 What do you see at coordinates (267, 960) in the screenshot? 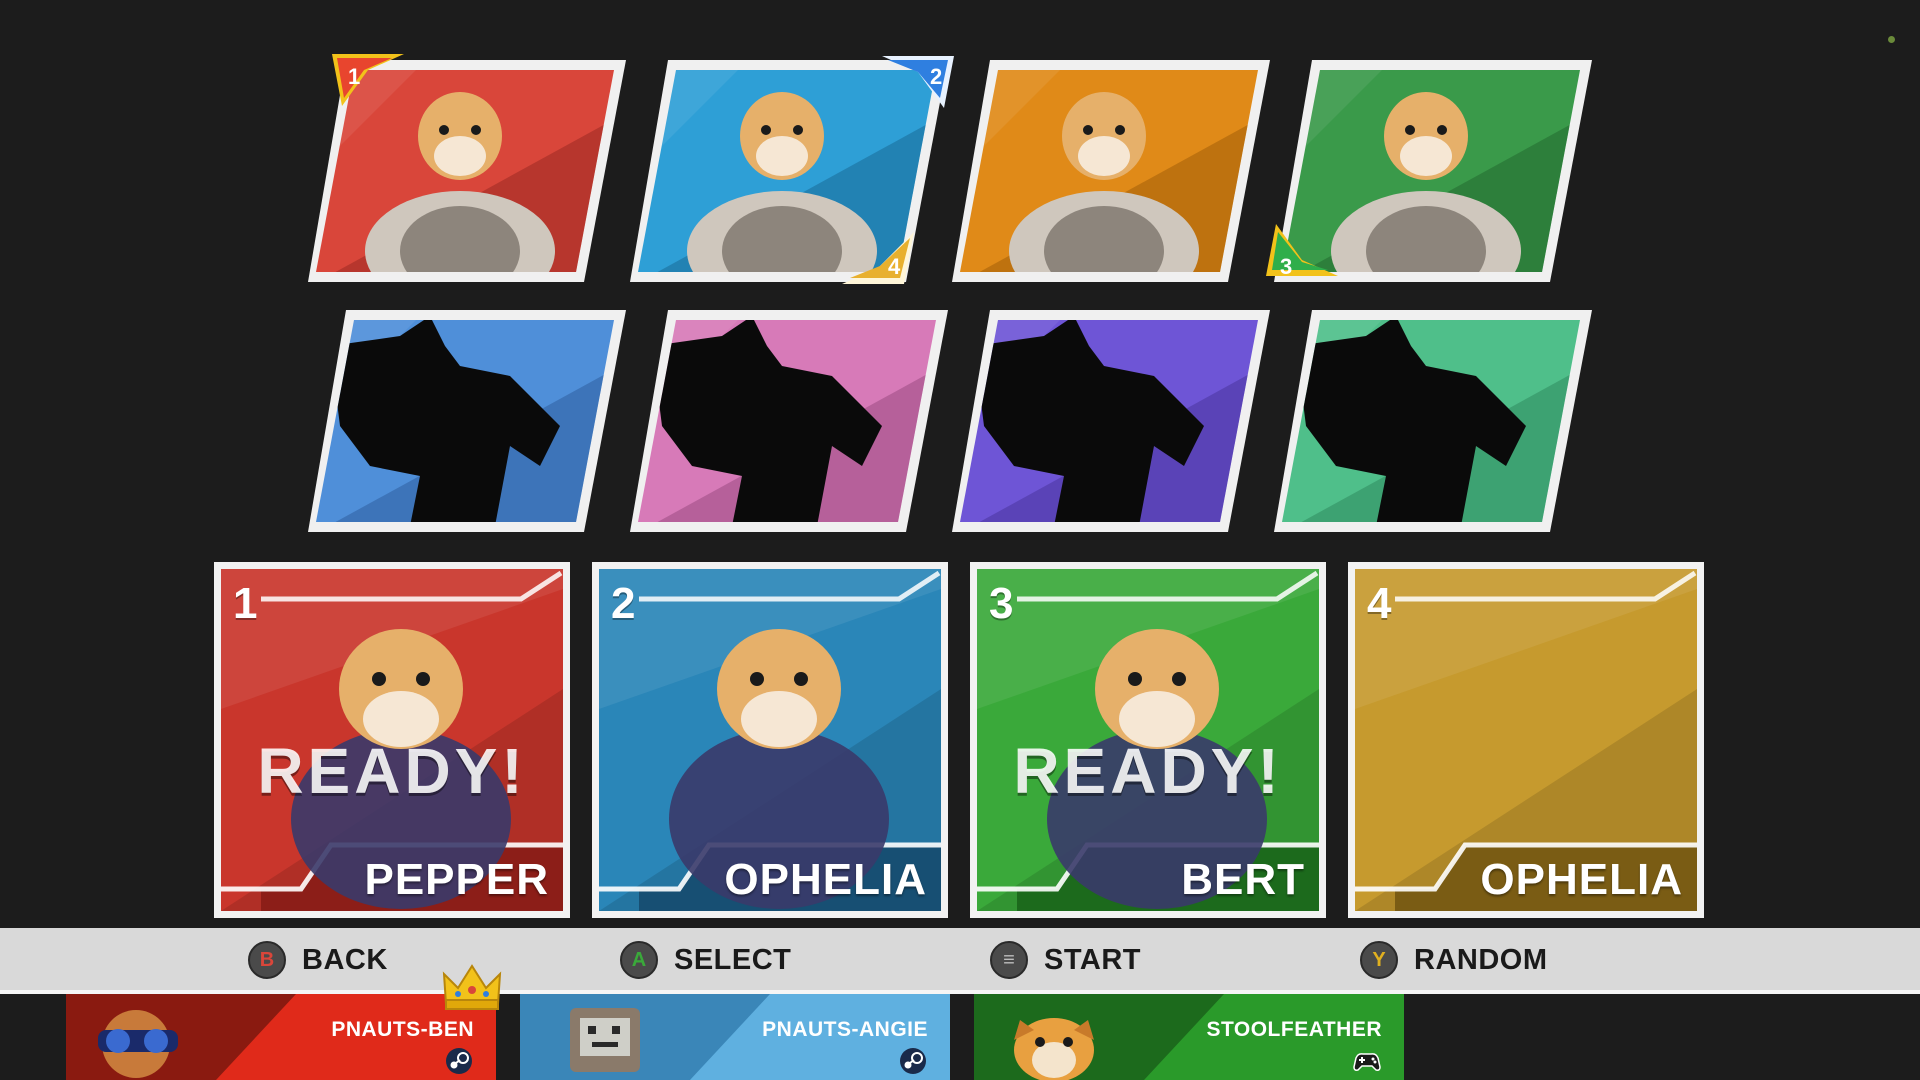
I see `b-button-icon: B` at bounding box center [267, 960].